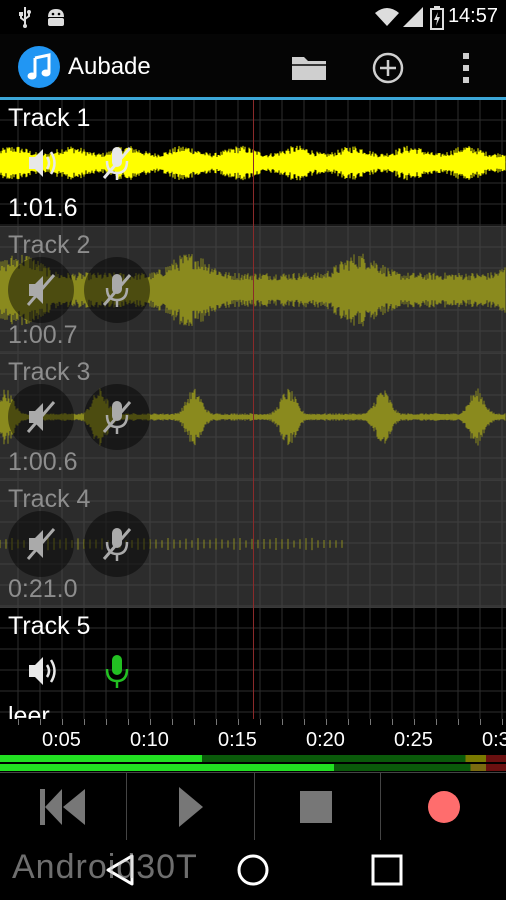 This screenshot has width=506, height=900. I want to click on home-icon, so click(253, 870).